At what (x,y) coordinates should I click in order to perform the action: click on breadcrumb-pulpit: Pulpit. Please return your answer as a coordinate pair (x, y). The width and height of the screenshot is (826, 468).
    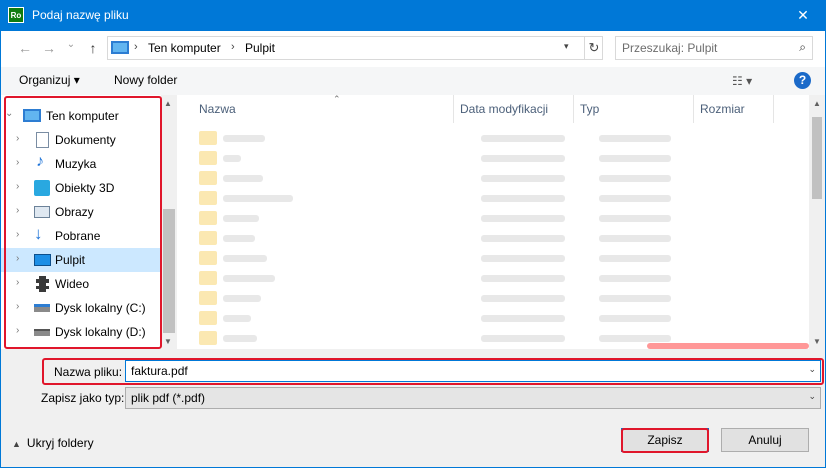
    Looking at the image, I should click on (260, 48).